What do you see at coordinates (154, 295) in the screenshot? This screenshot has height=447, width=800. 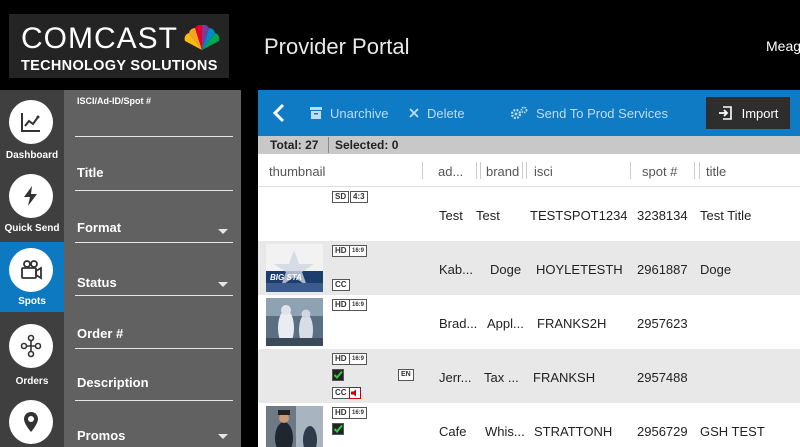 I see `status-filter-select` at bounding box center [154, 295].